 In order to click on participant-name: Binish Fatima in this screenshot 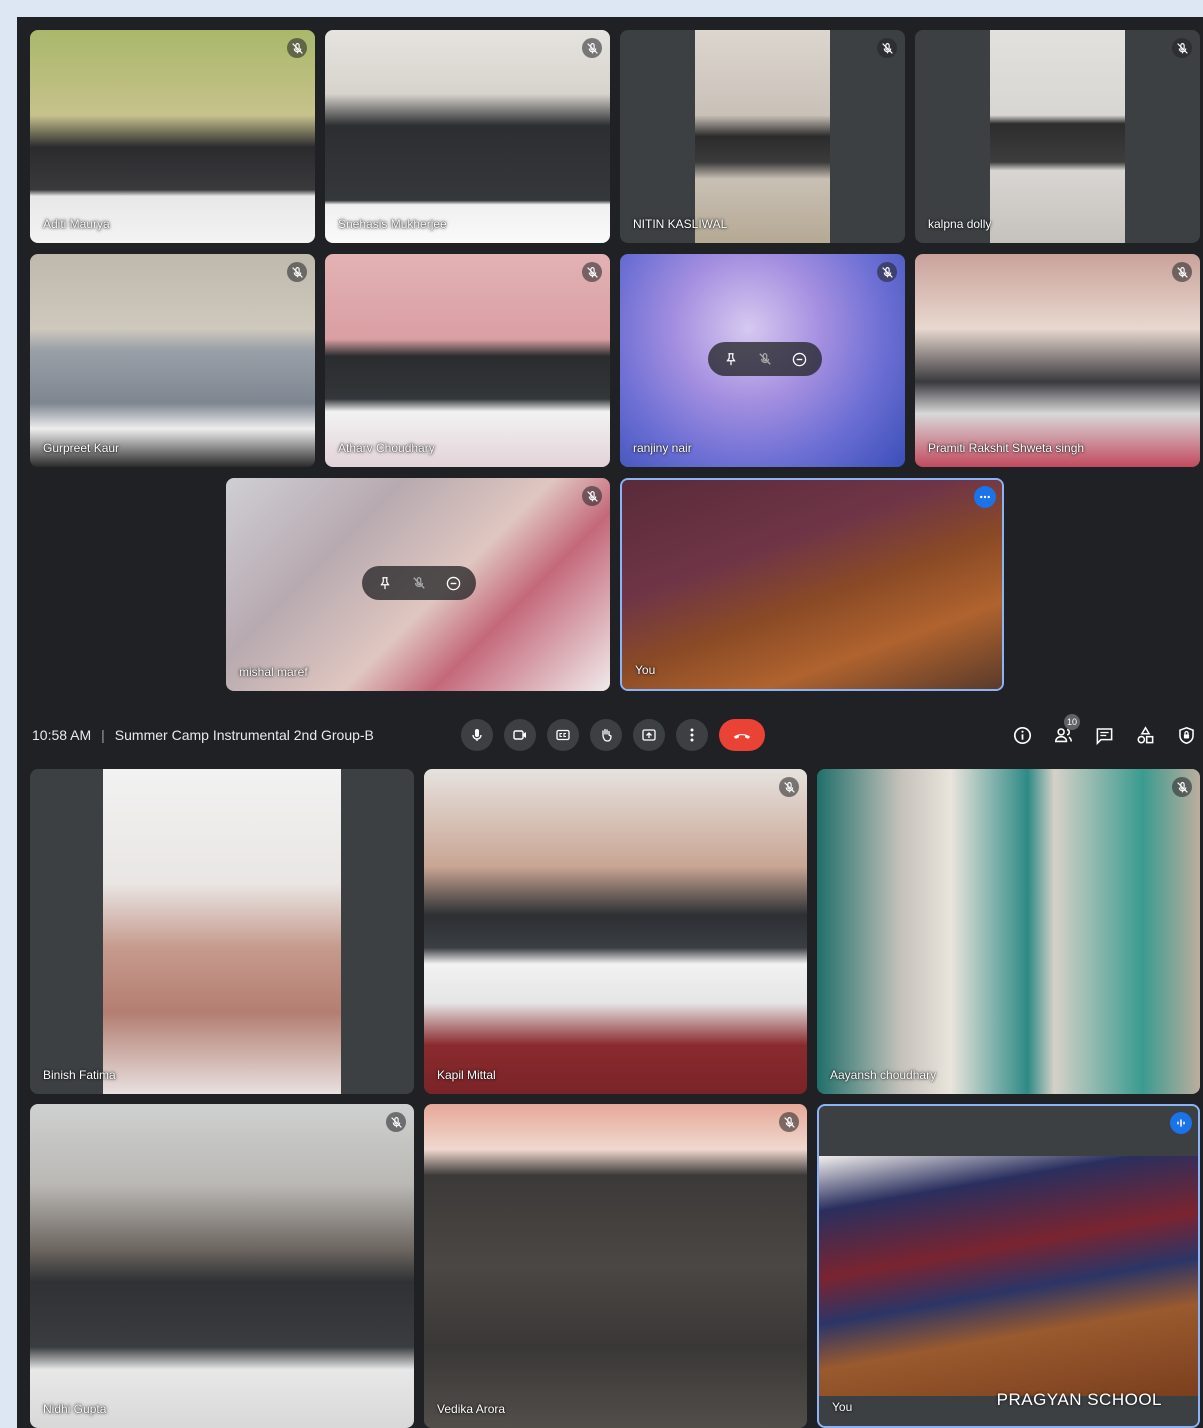, I will do `click(79, 1075)`.